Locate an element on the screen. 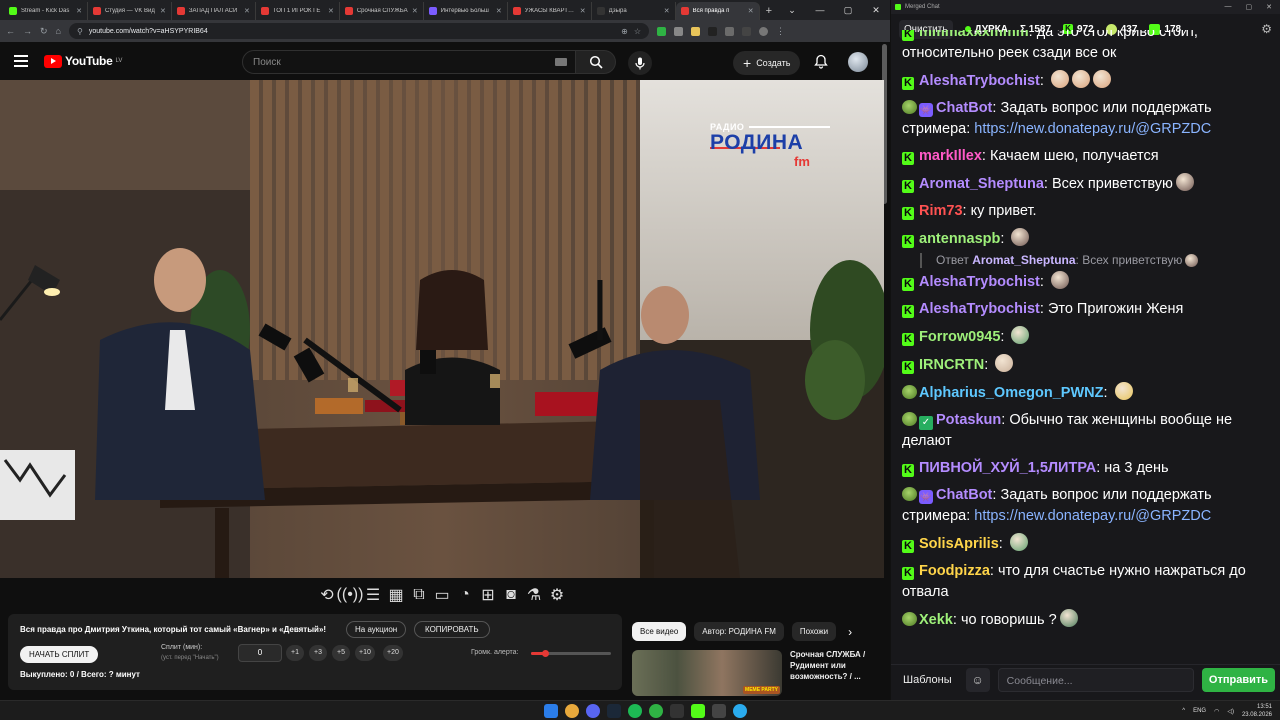  increment-button: +20 is located at coordinates (393, 653).